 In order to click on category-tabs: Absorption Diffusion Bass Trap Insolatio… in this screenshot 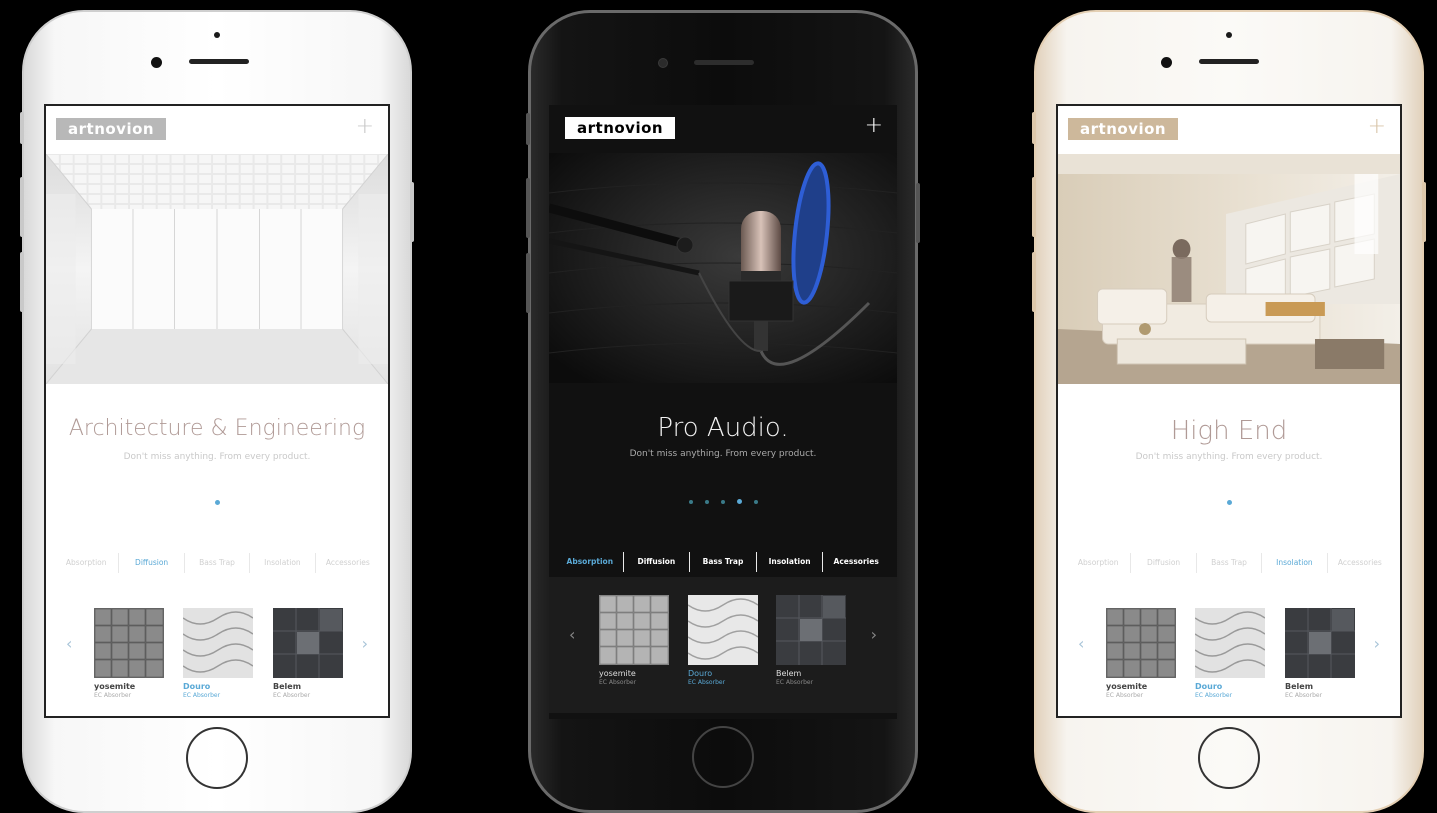, I will do `click(217, 563)`.